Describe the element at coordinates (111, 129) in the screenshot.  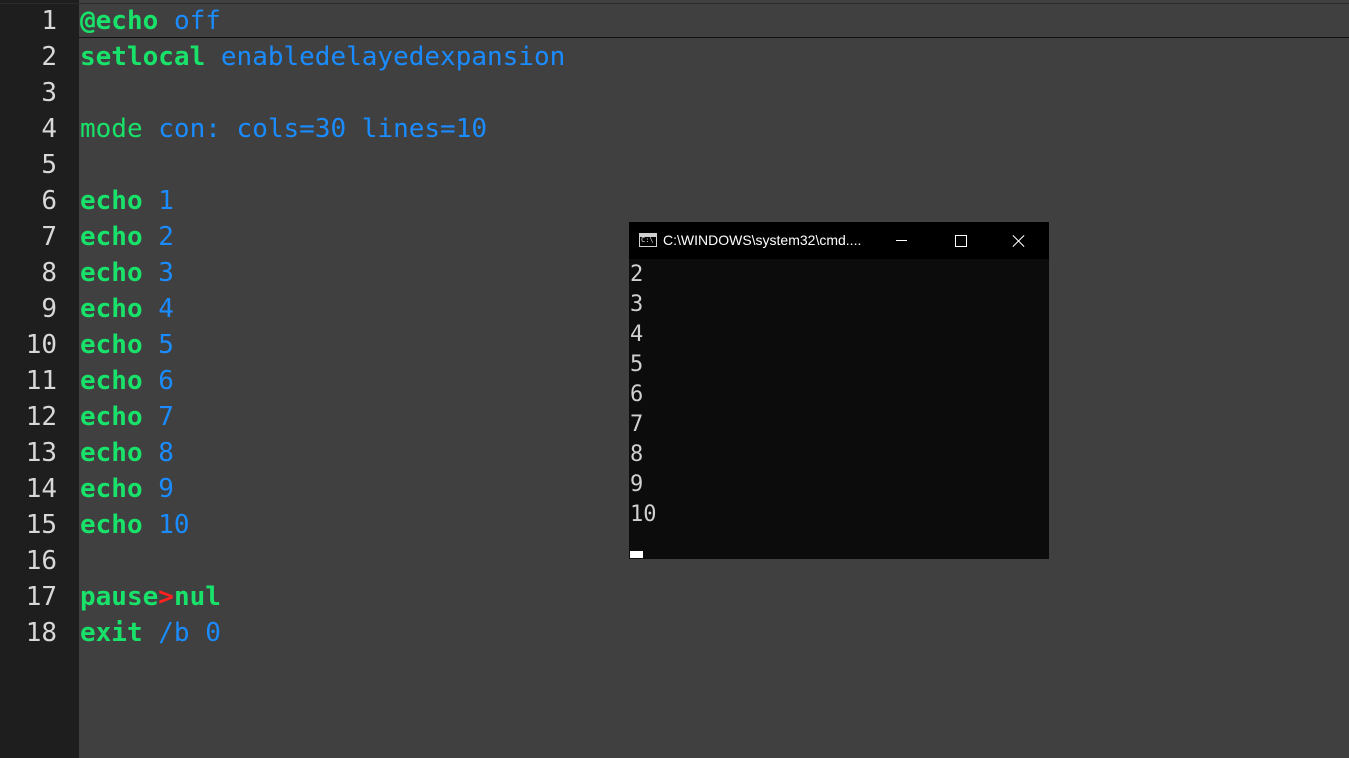
I see `code-token: mode` at that location.